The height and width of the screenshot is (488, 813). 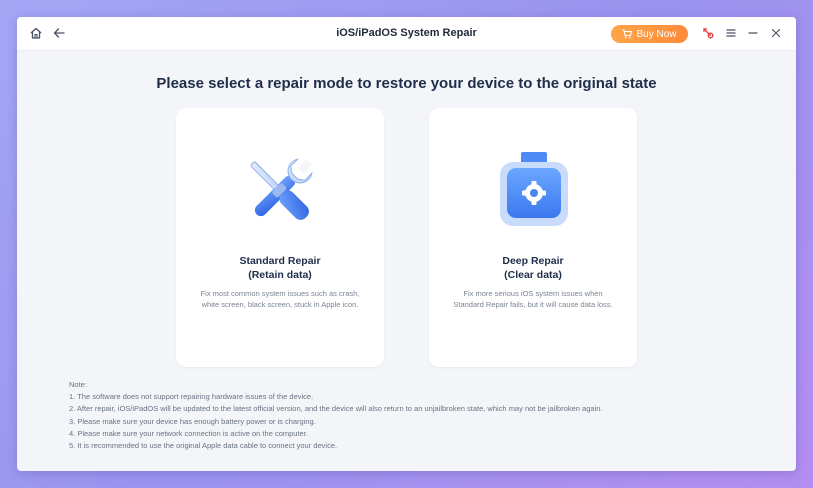 I want to click on card-title-line: Deep Repair, so click(x=533, y=261).